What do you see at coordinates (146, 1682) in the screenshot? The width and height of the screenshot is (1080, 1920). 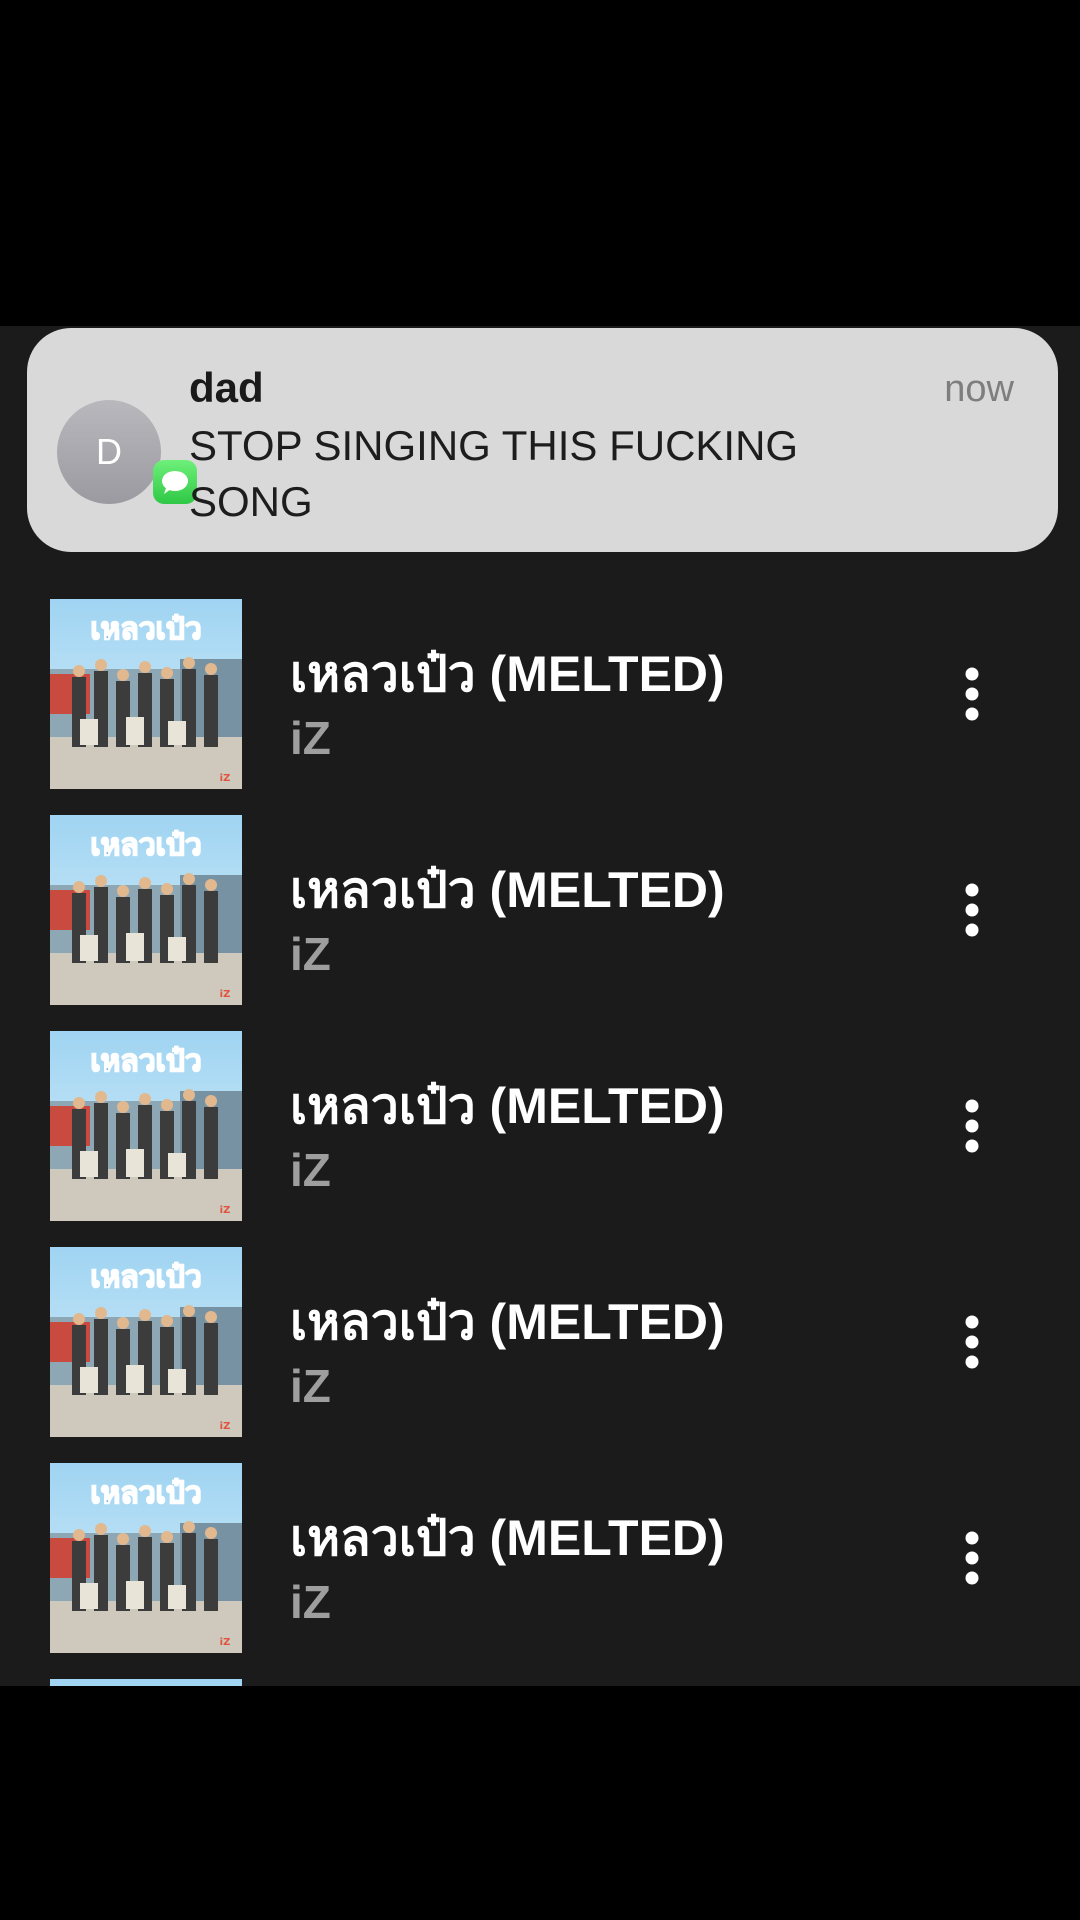 I see `album-art: iZ` at bounding box center [146, 1682].